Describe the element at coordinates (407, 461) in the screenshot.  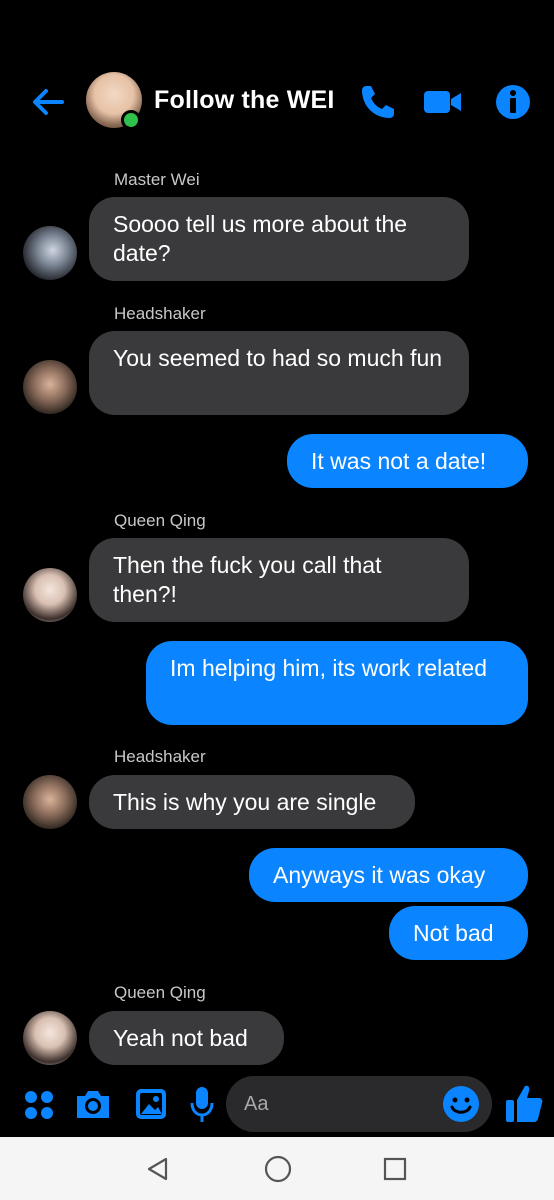
I see `message-bubble-sent: It was not a date!` at that location.